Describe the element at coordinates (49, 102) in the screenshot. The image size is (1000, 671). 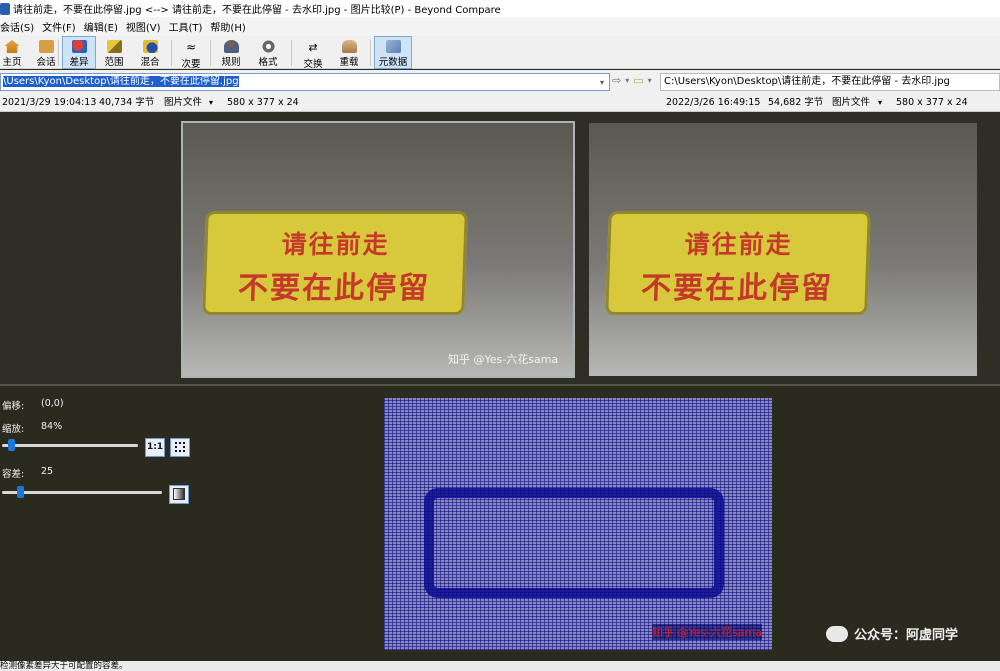
I see `left-file-date: 2021/3/29 19:04:13` at that location.